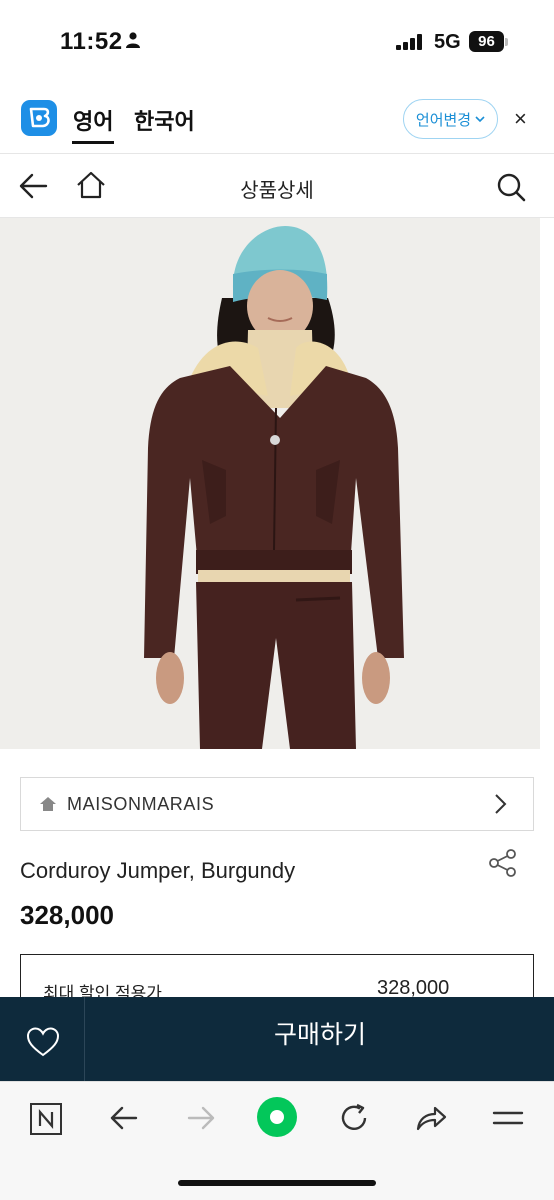  What do you see at coordinates (93, 142) in the screenshot?
I see `active-language-underline` at bounding box center [93, 142].